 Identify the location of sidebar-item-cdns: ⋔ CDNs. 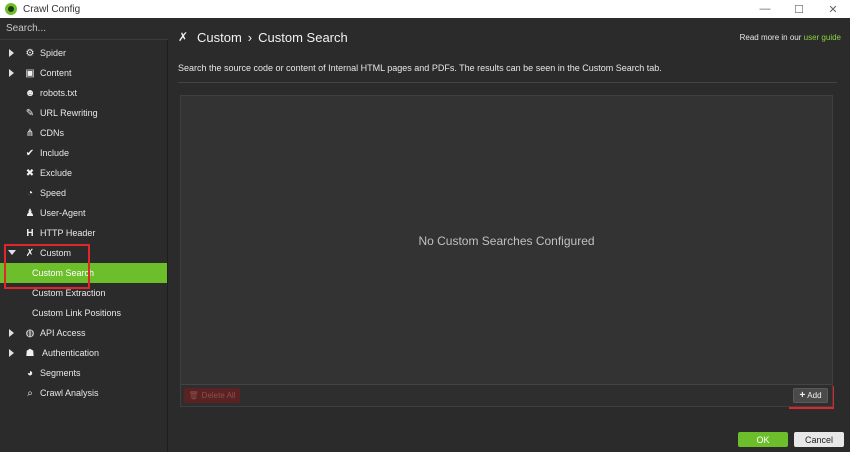
(83, 133).